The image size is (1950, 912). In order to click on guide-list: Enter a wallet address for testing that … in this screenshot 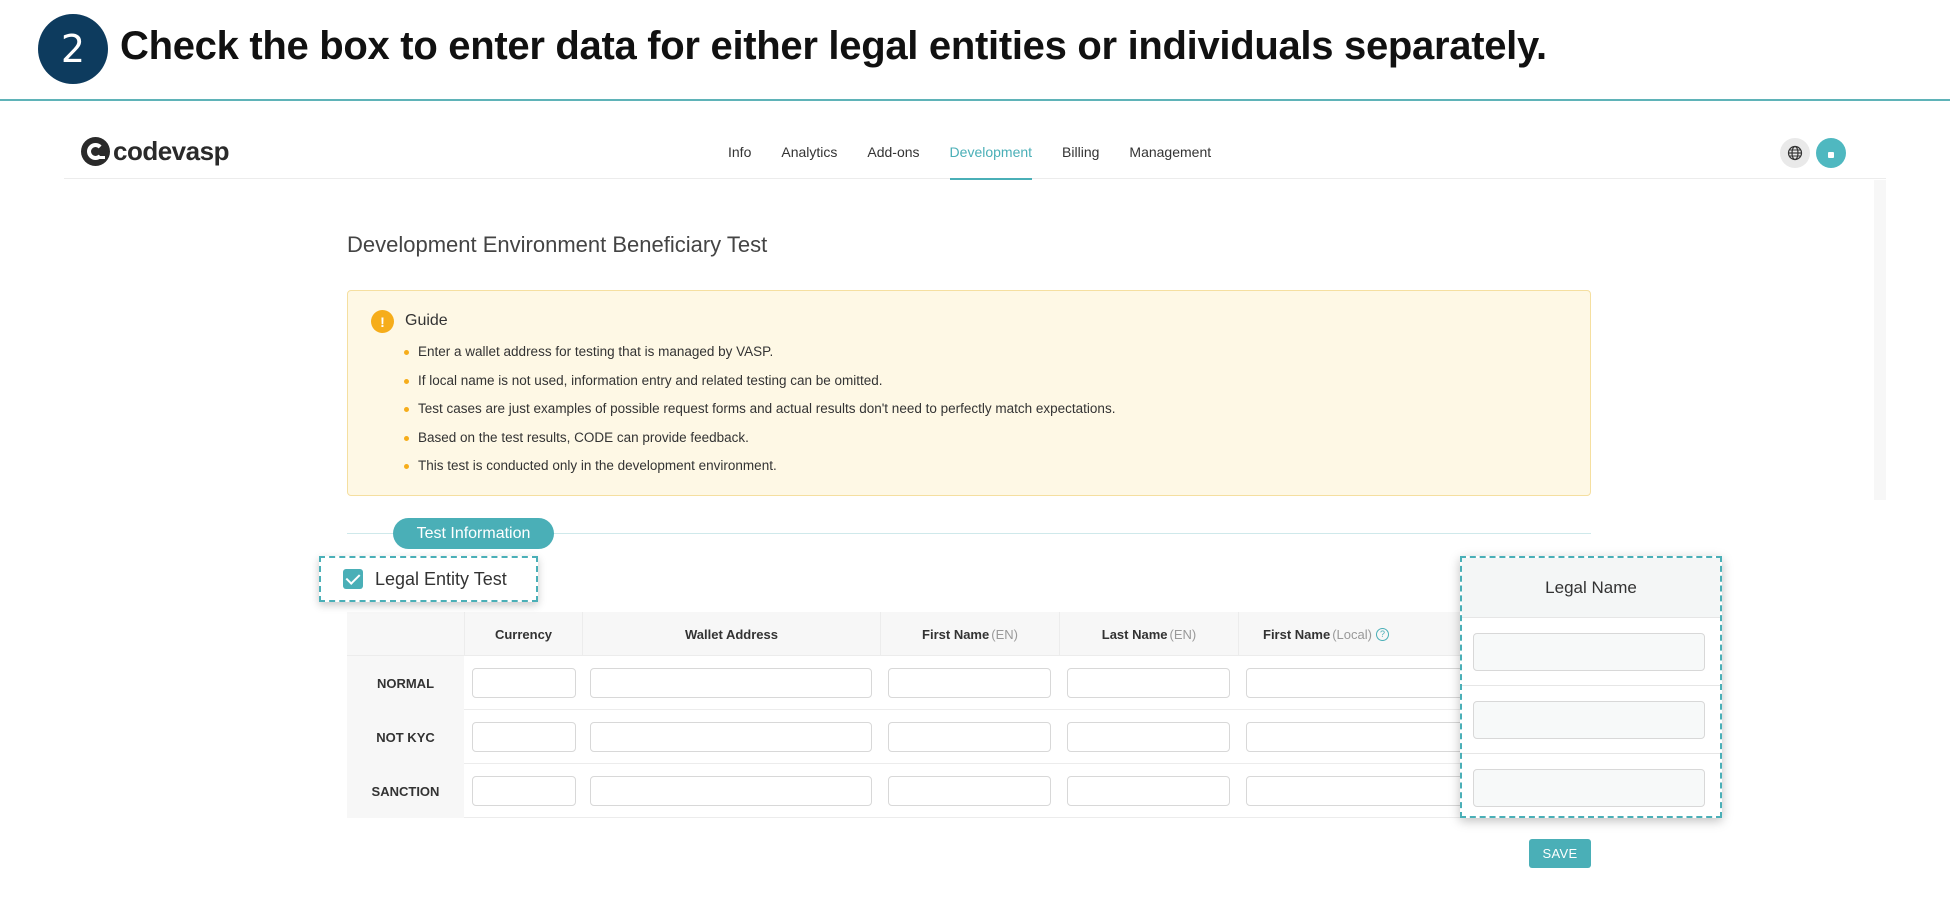, I will do `click(759, 413)`.